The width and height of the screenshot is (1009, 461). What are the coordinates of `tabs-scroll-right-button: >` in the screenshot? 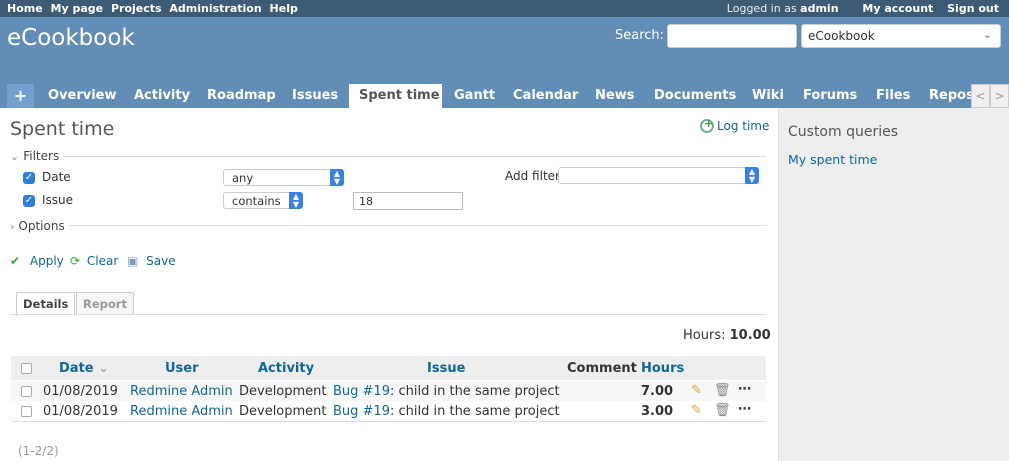 It's located at (999, 96).